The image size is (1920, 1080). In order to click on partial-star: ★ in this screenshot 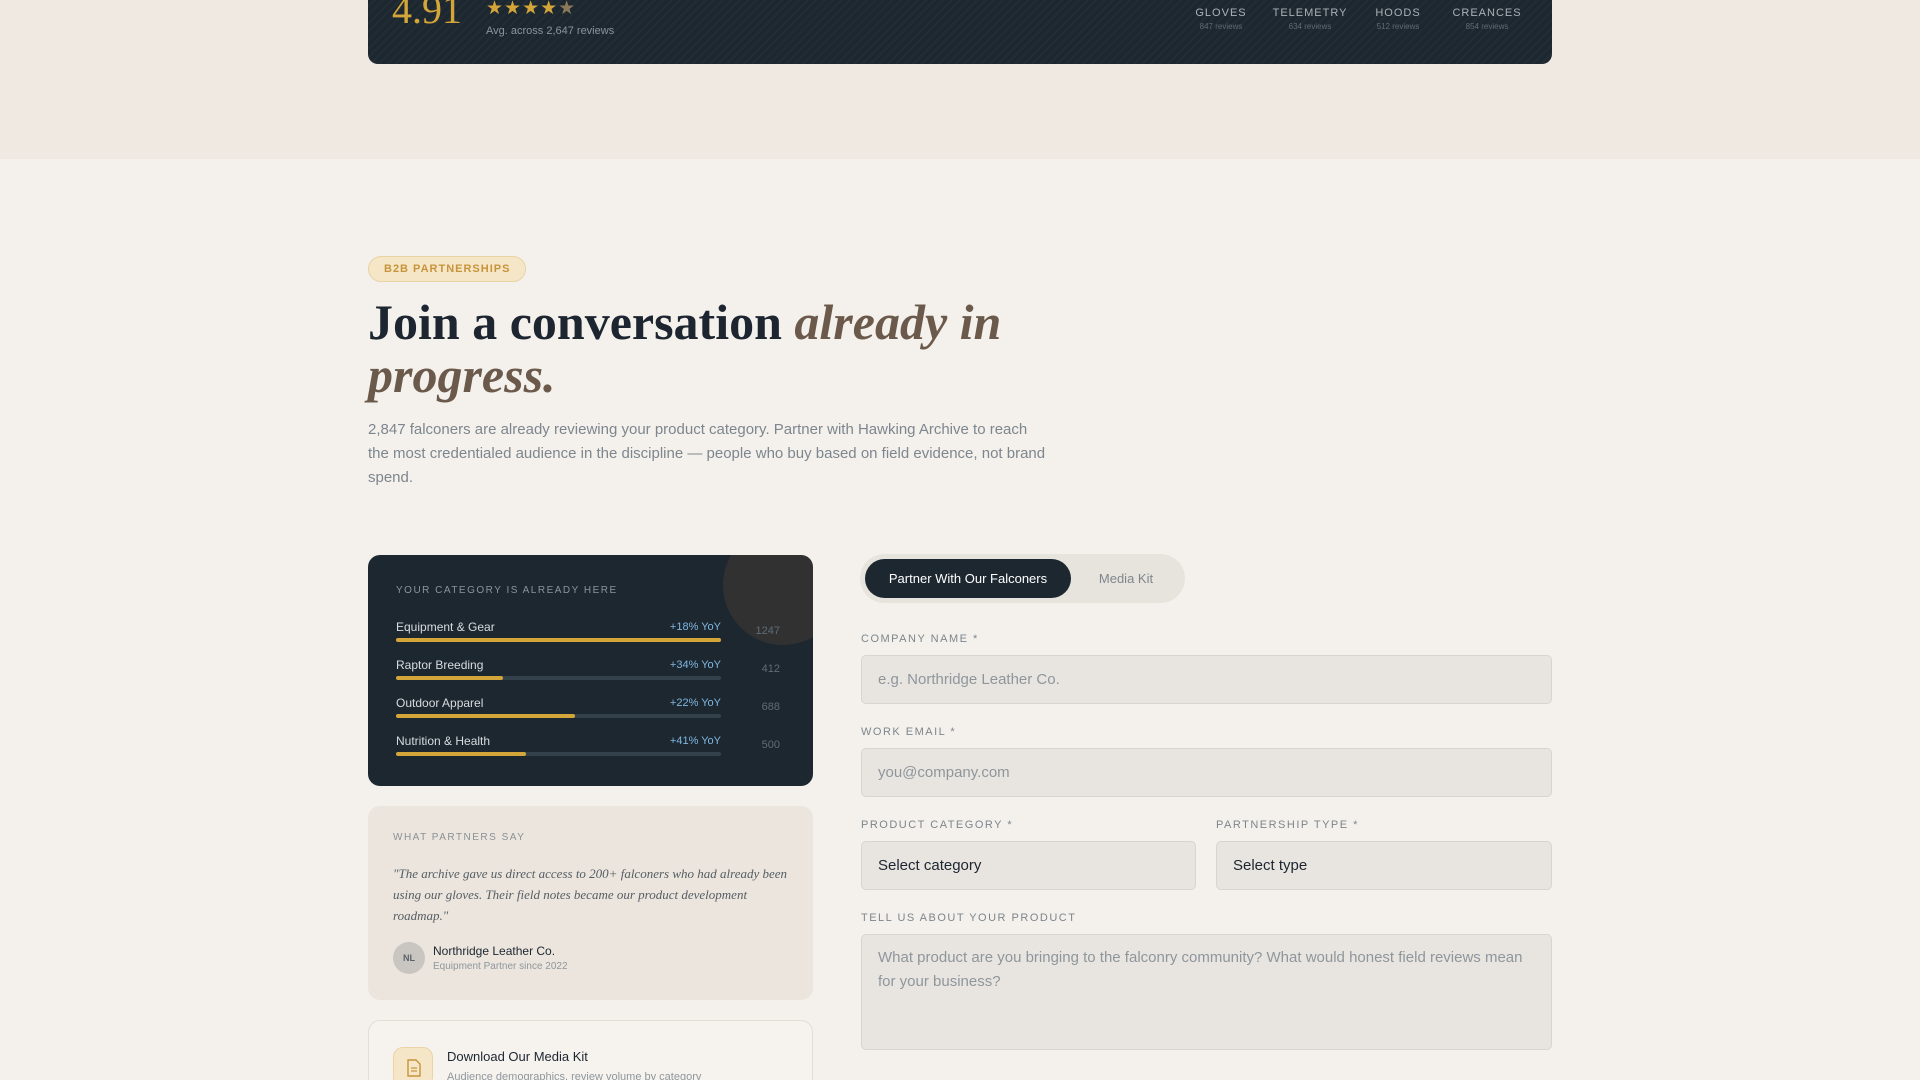, I will do `click(567, 9)`.